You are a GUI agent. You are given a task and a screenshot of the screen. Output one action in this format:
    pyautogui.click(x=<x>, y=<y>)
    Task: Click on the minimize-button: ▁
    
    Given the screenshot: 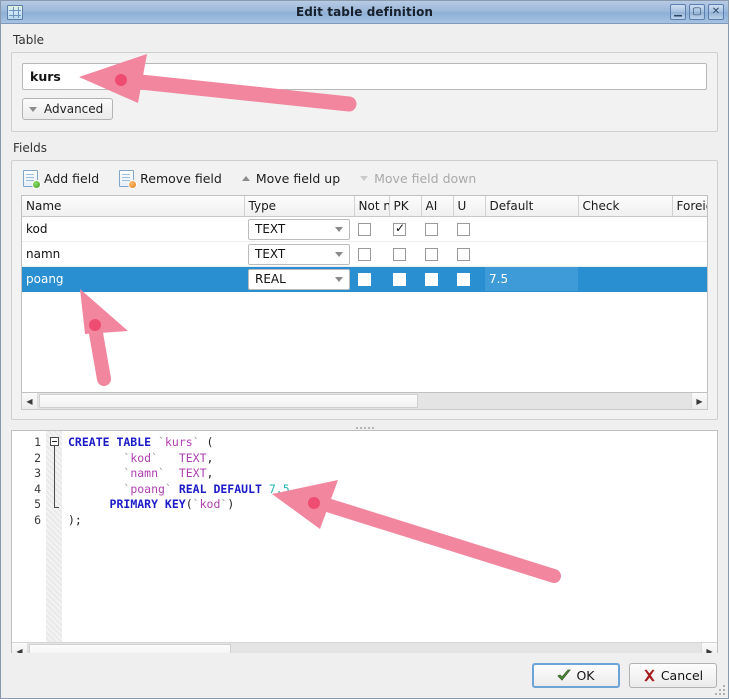 What is the action you would take?
    pyautogui.click(x=678, y=12)
    